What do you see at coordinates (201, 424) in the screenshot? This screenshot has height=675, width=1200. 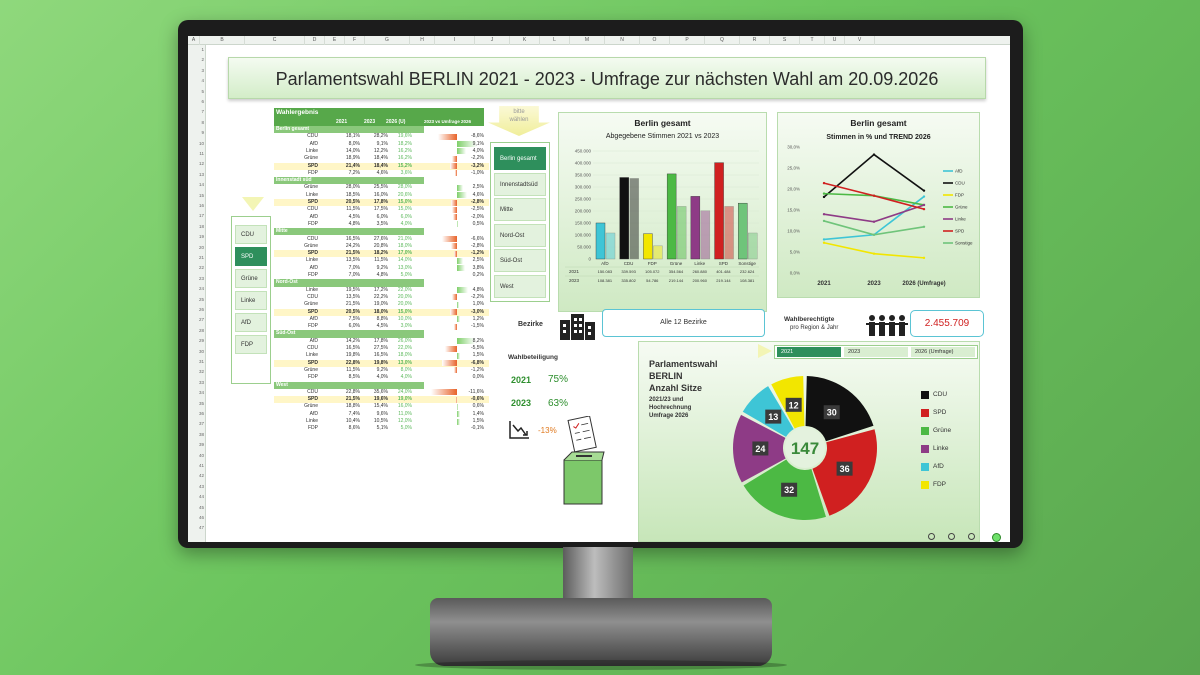 I see `row-header: 37` at bounding box center [201, 424].